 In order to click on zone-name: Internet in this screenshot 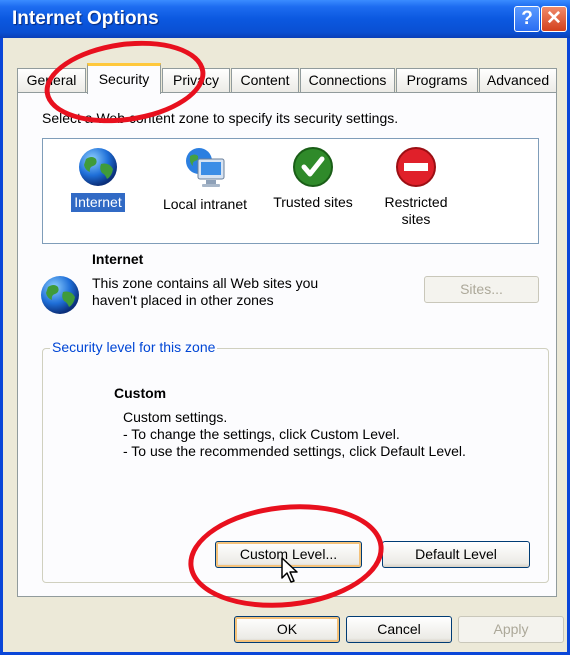, I will do `click(118, 259)`.